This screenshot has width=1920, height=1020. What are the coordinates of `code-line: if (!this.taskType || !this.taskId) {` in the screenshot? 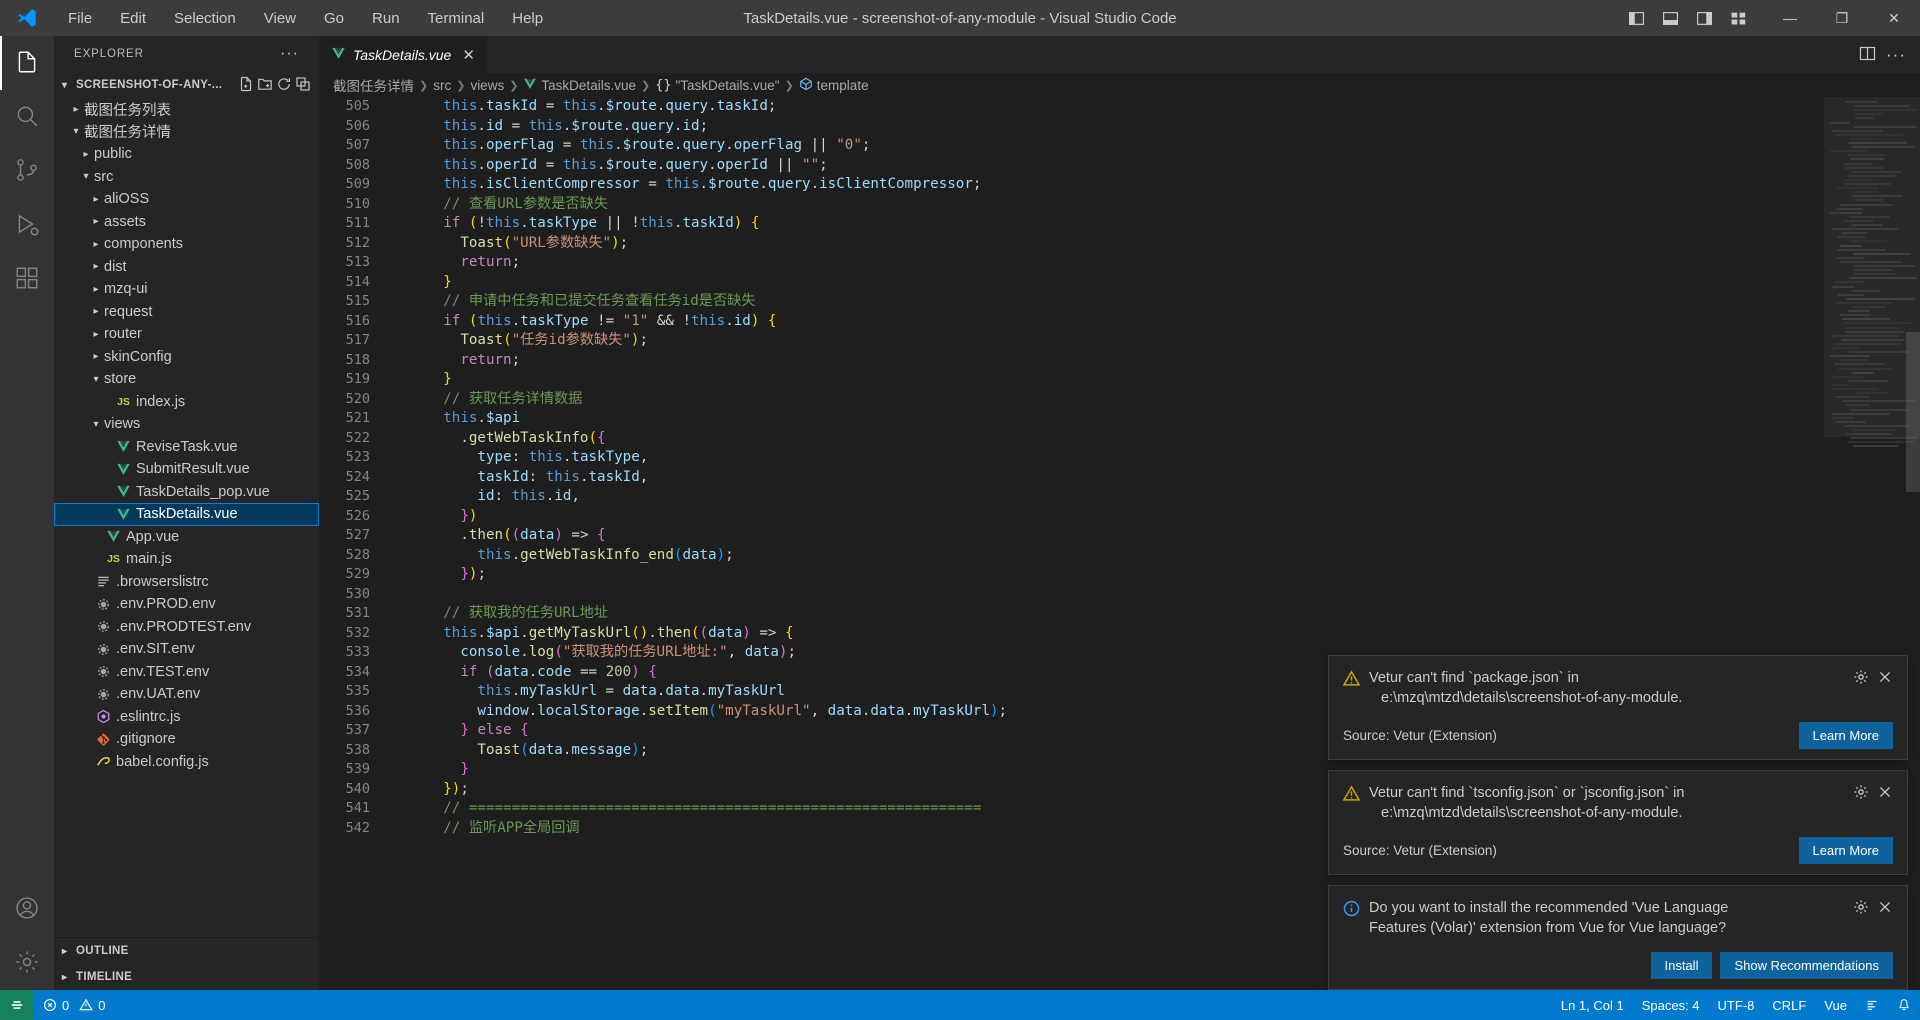 It's located at (1108, 224).